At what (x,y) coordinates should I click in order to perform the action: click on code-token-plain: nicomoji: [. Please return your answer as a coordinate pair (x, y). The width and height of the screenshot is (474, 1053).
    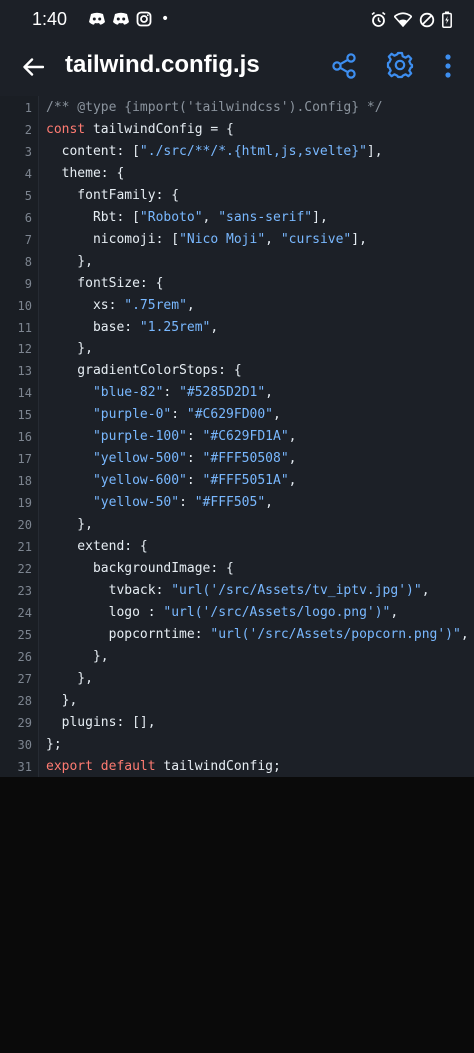
    Looking at the image, I should click on (113, 239).